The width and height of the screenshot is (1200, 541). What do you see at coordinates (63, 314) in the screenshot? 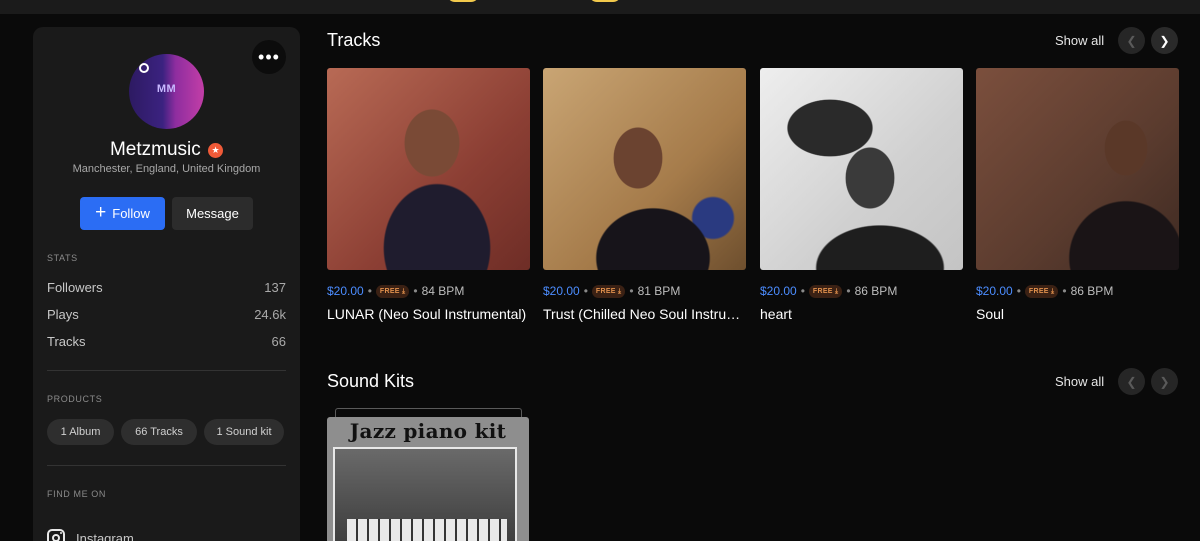
I see `stat-label: Plays` at bounding box center [63, 314].